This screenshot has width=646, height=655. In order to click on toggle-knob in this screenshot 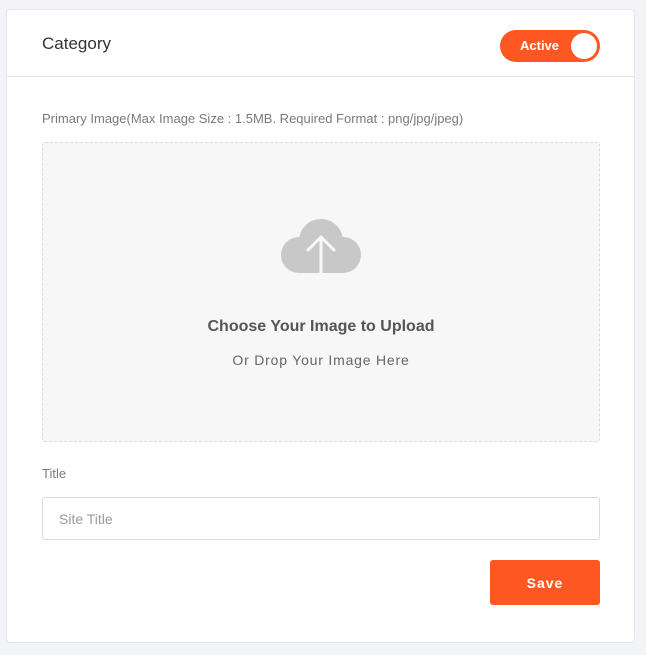, I will do `click(584, 46)`.